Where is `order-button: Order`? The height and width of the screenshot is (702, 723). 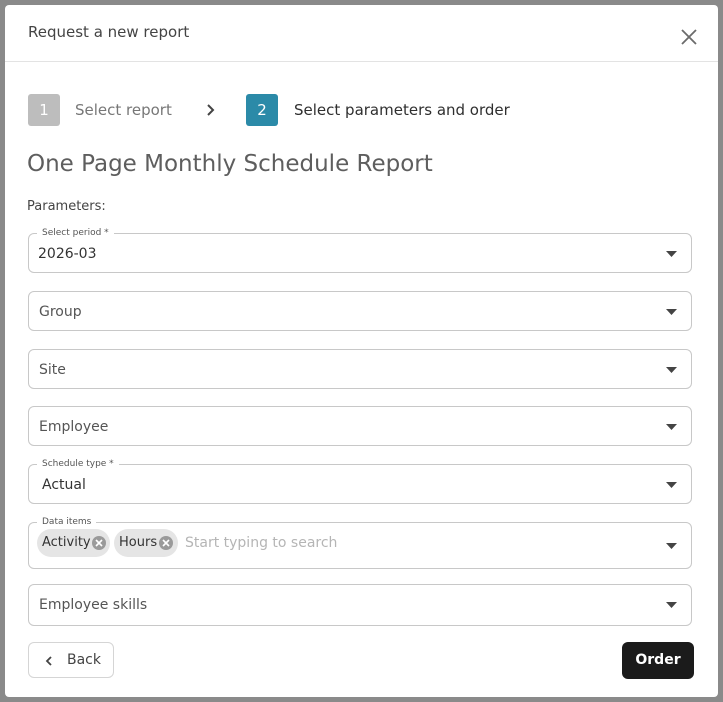
order-button: Order is located at coordinates (658, 660).